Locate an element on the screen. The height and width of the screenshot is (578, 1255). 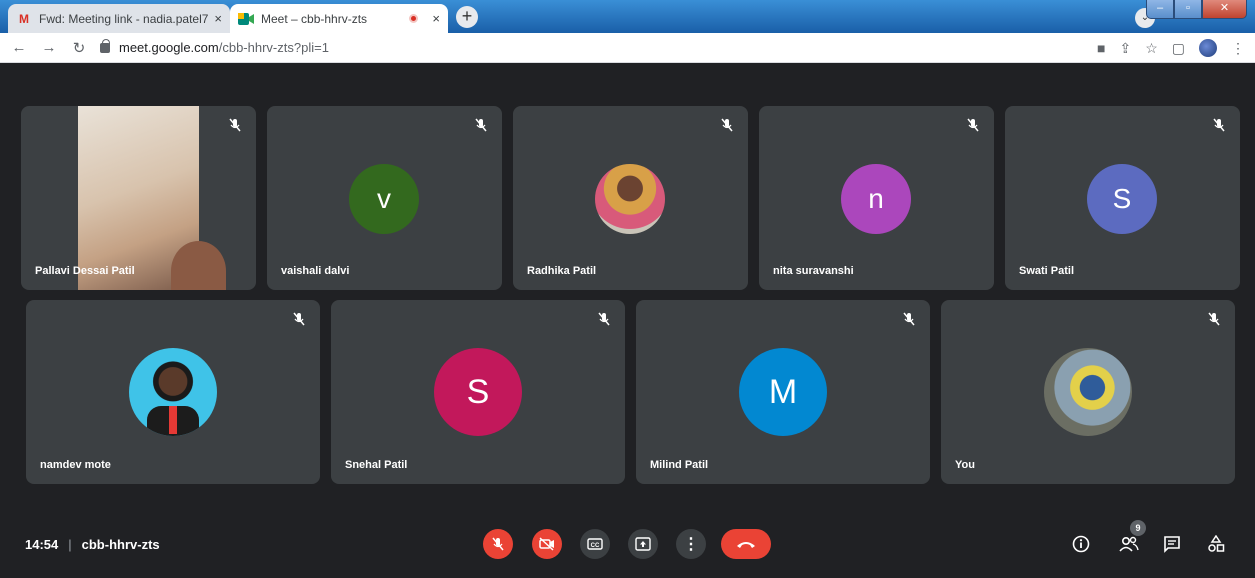
leave-call-button is located at coordinates (746, 544).